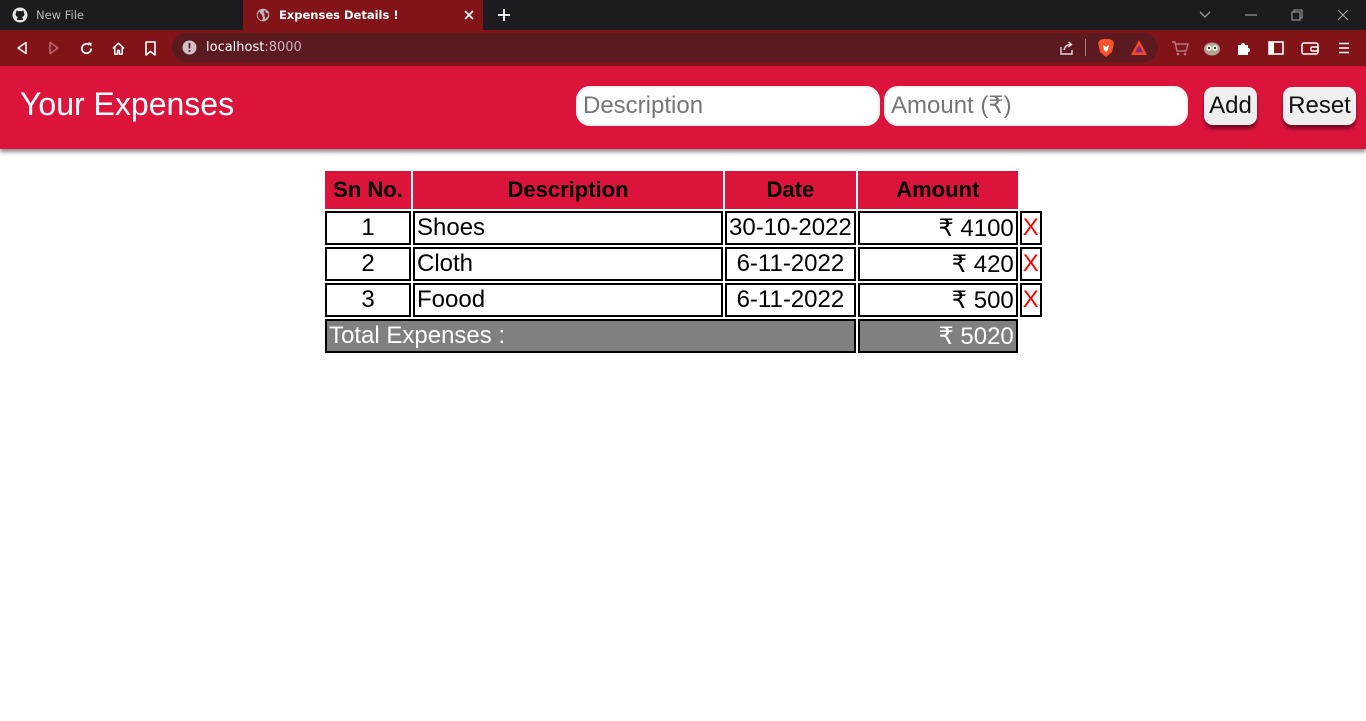 The image size is (1366, 721). Describe the element at coordinates (937, 300) in the screenshot. I see `cell-amount: ₹ 500` at that location.